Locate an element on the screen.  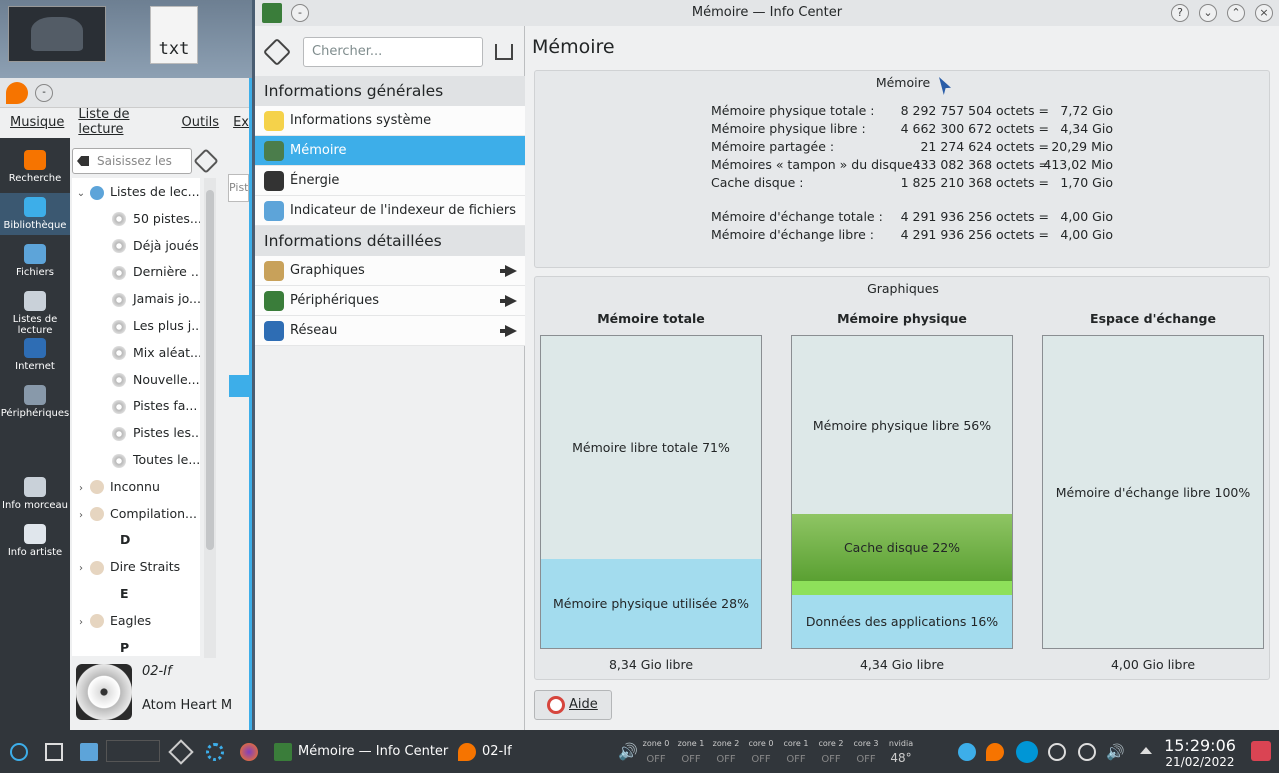
clock-date: 21/02/2022 is located at coordinates (1200, 762).